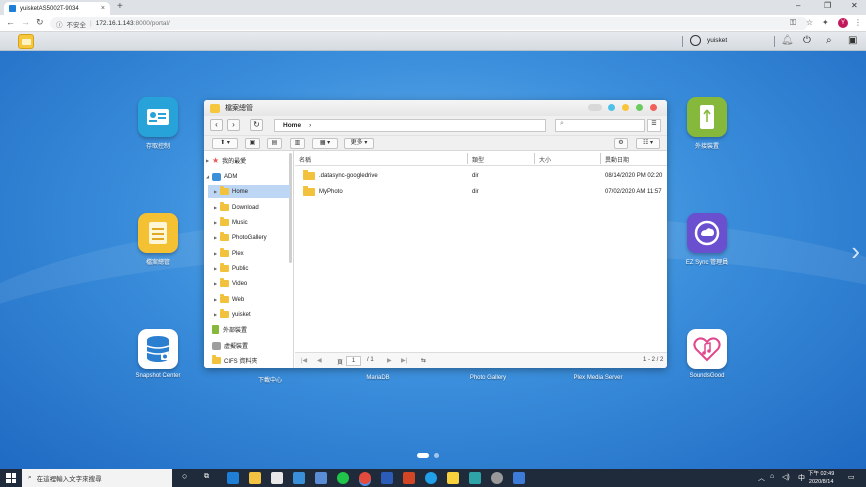 This screenshot has width=866, height=487. Describe the element at coordinates (653, 107) in the screenshot. I see `window-close-button` at that location.